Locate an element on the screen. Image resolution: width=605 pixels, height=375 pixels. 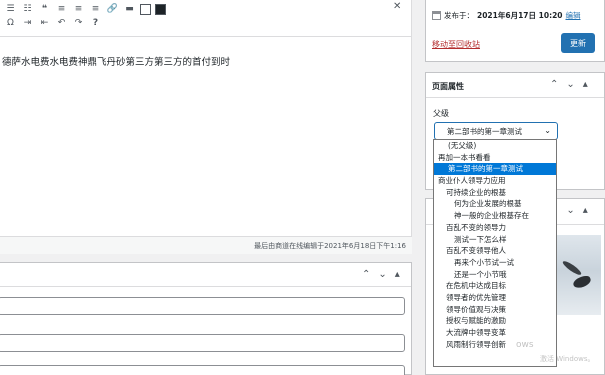
update-button: 更新 is located at coordinates (578, 43).